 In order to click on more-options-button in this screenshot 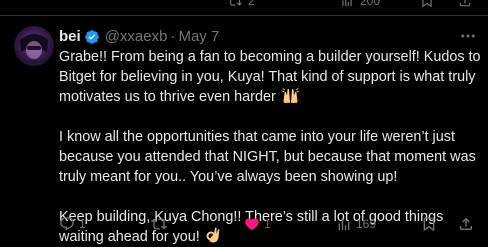, I will do `click(468, 36)`.